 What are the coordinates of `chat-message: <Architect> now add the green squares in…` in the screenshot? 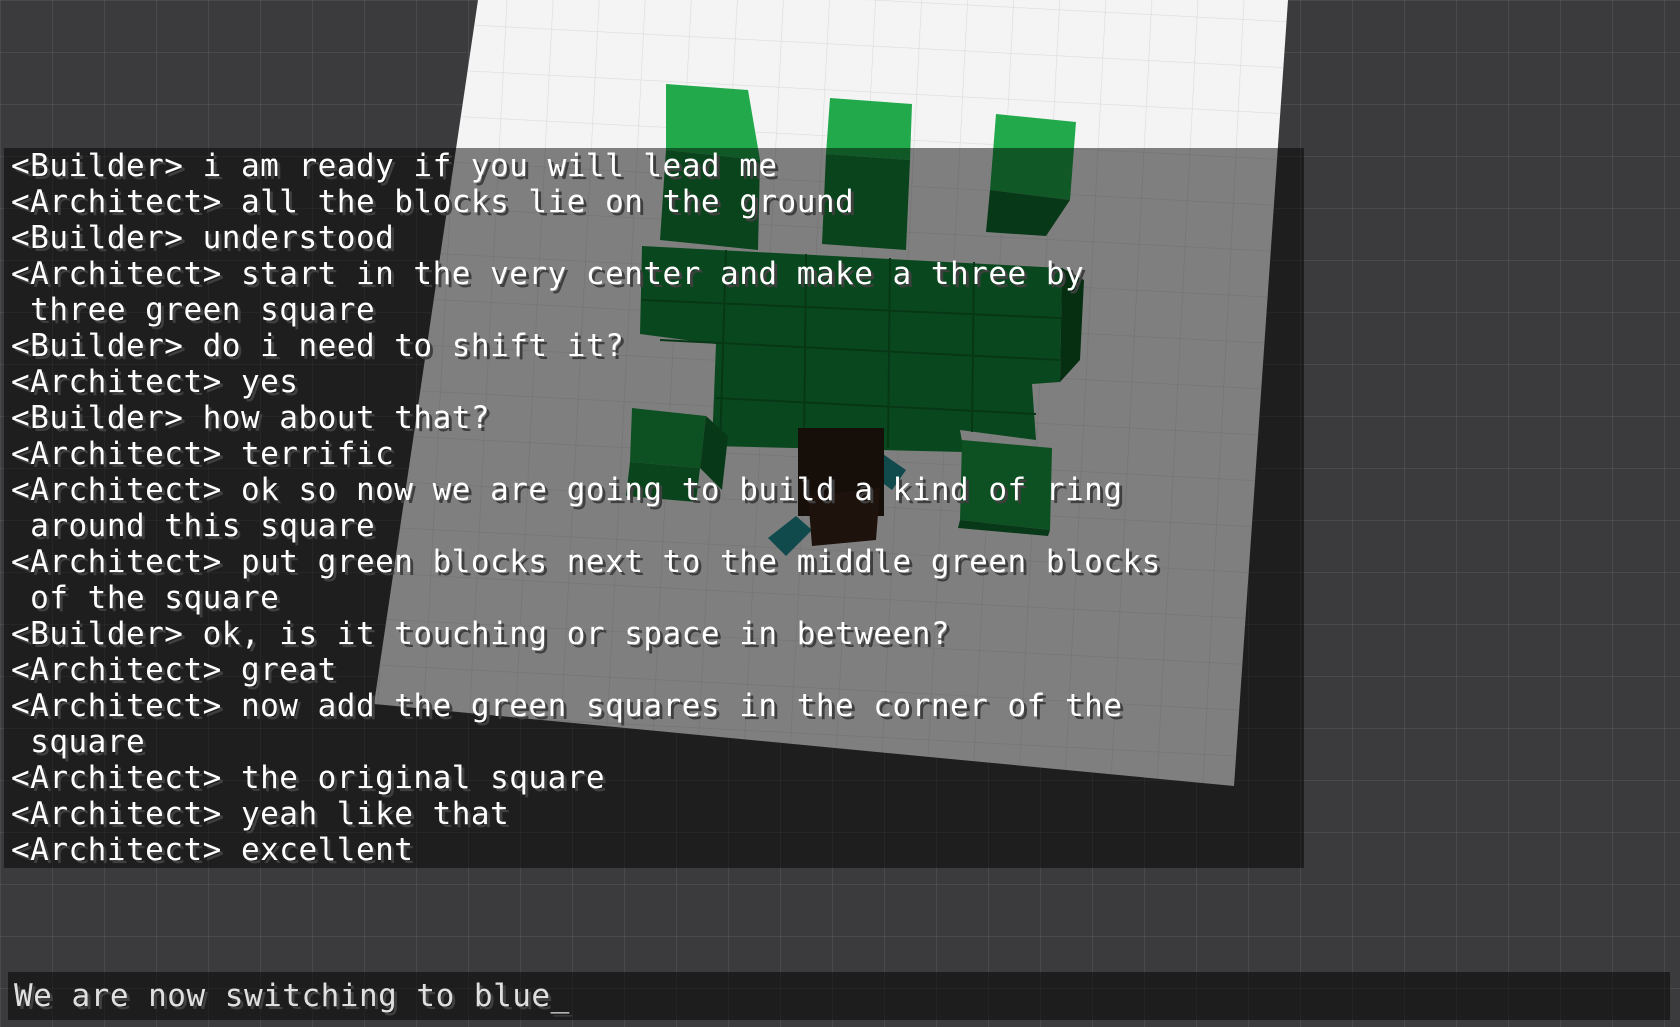 It's located at (567, 706).